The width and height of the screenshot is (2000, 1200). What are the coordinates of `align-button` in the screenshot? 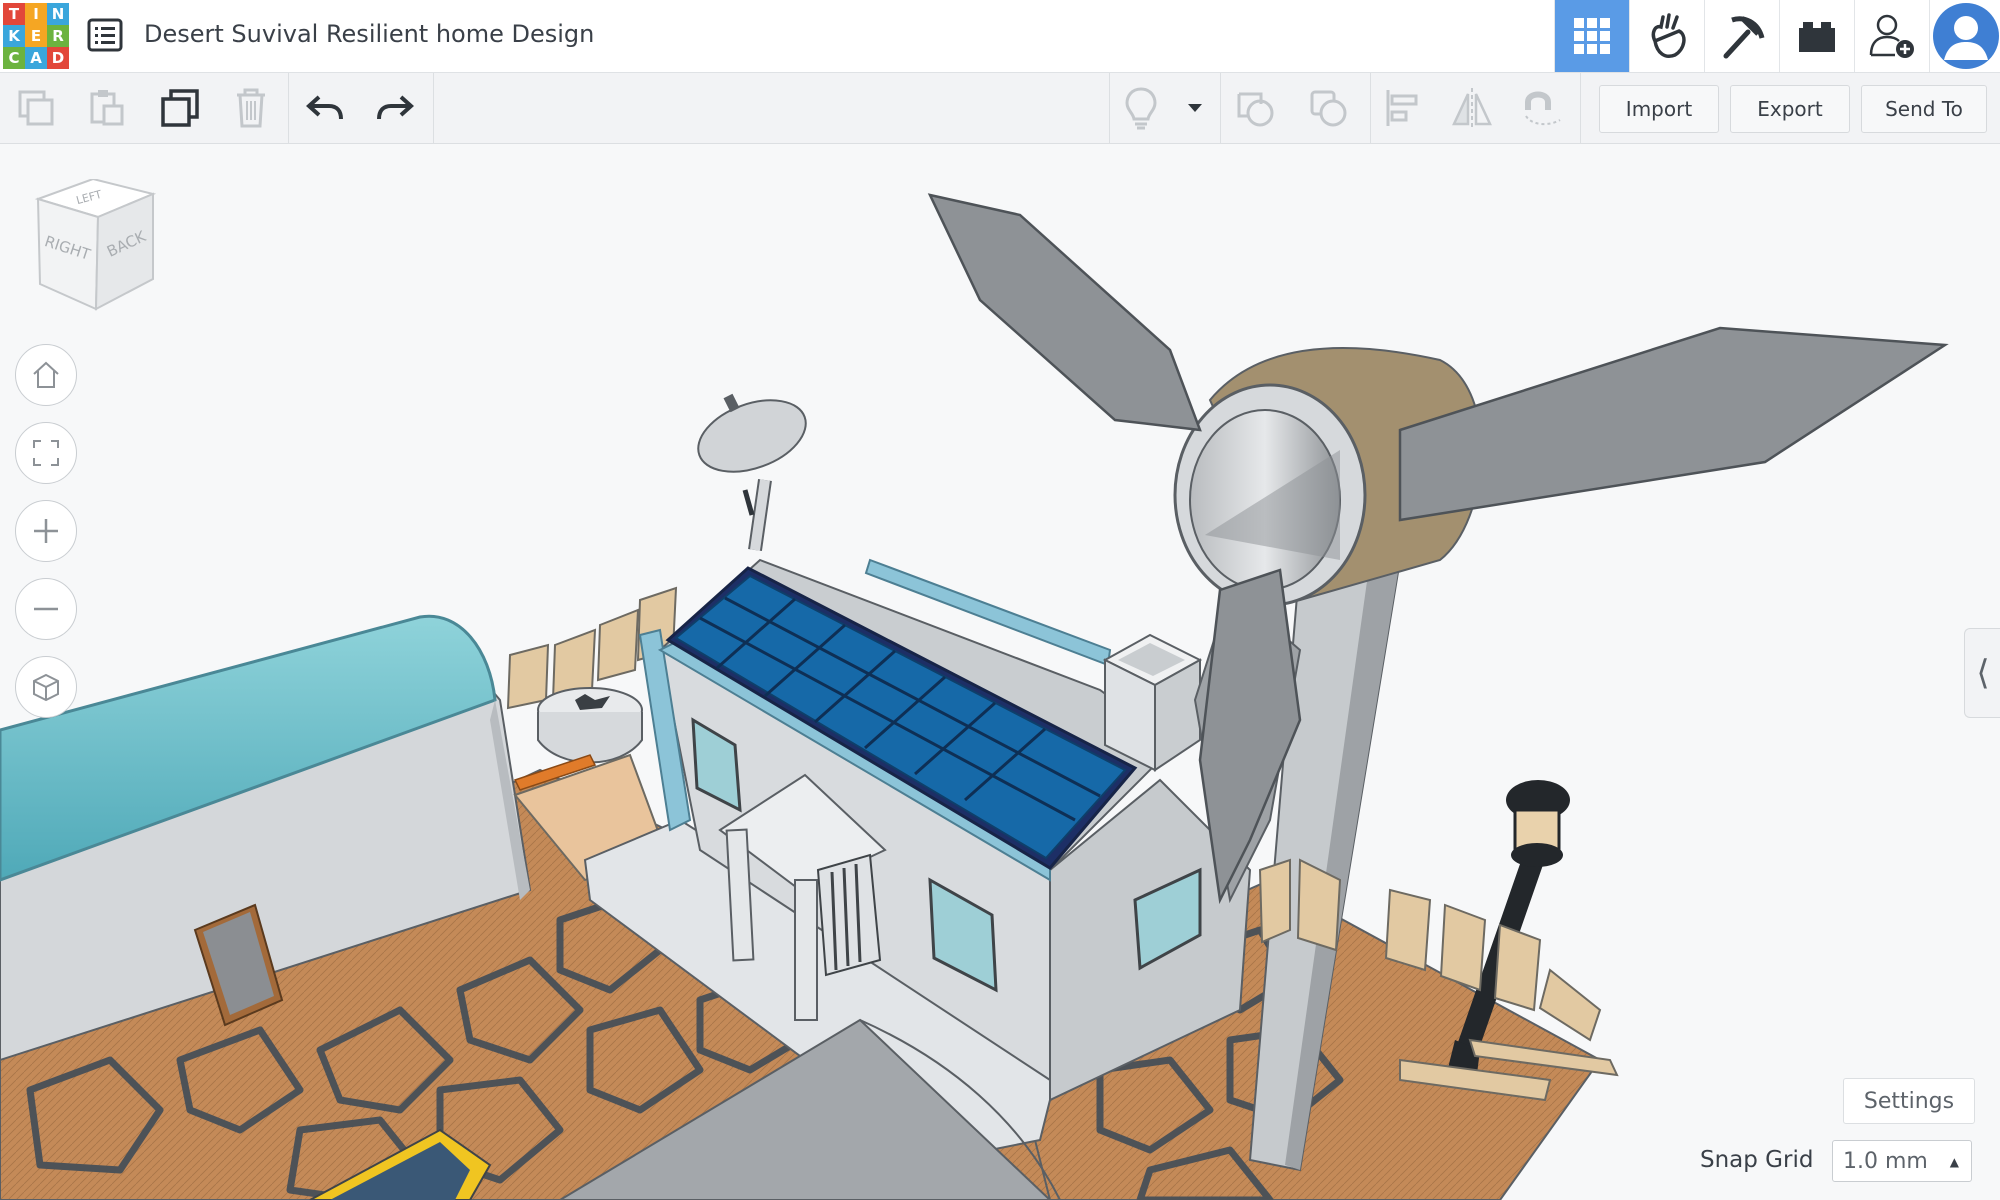 It's located at (1402, 108).